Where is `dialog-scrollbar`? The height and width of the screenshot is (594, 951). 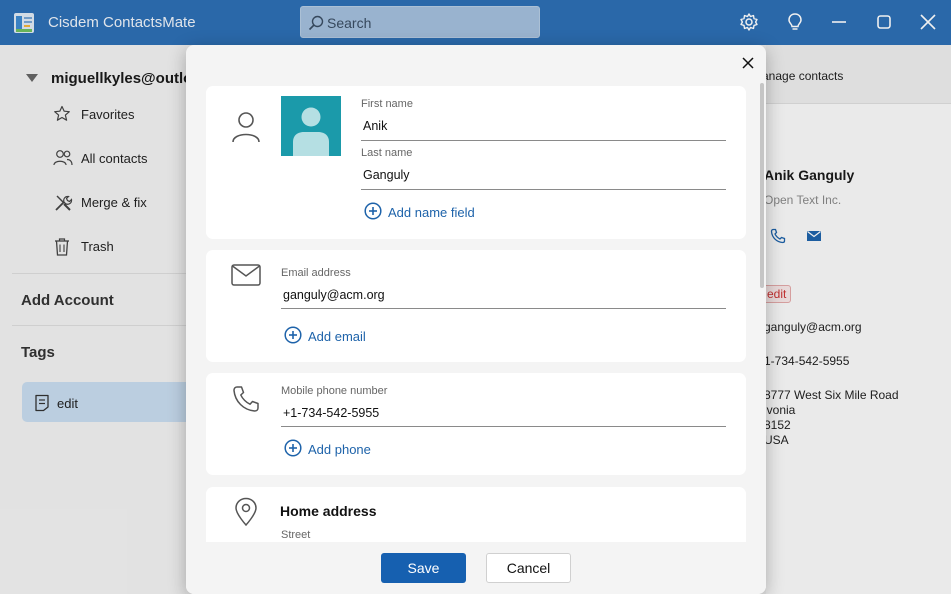
dialog-scrollbar is located at coordinates (762, 185).